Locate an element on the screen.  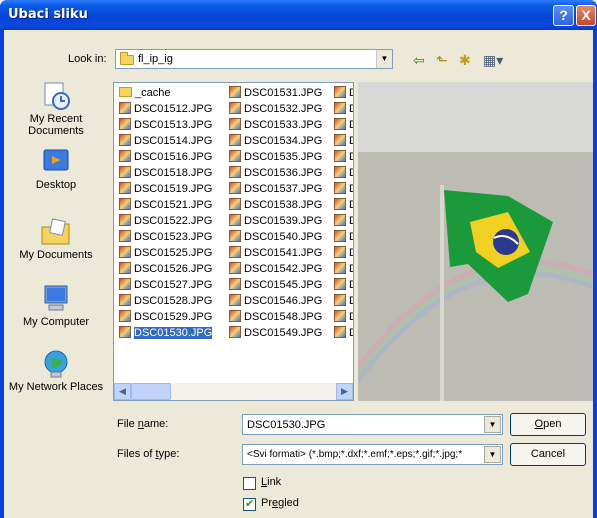
file-name: DSC01533.JPG is located at coordinates (283, 125).